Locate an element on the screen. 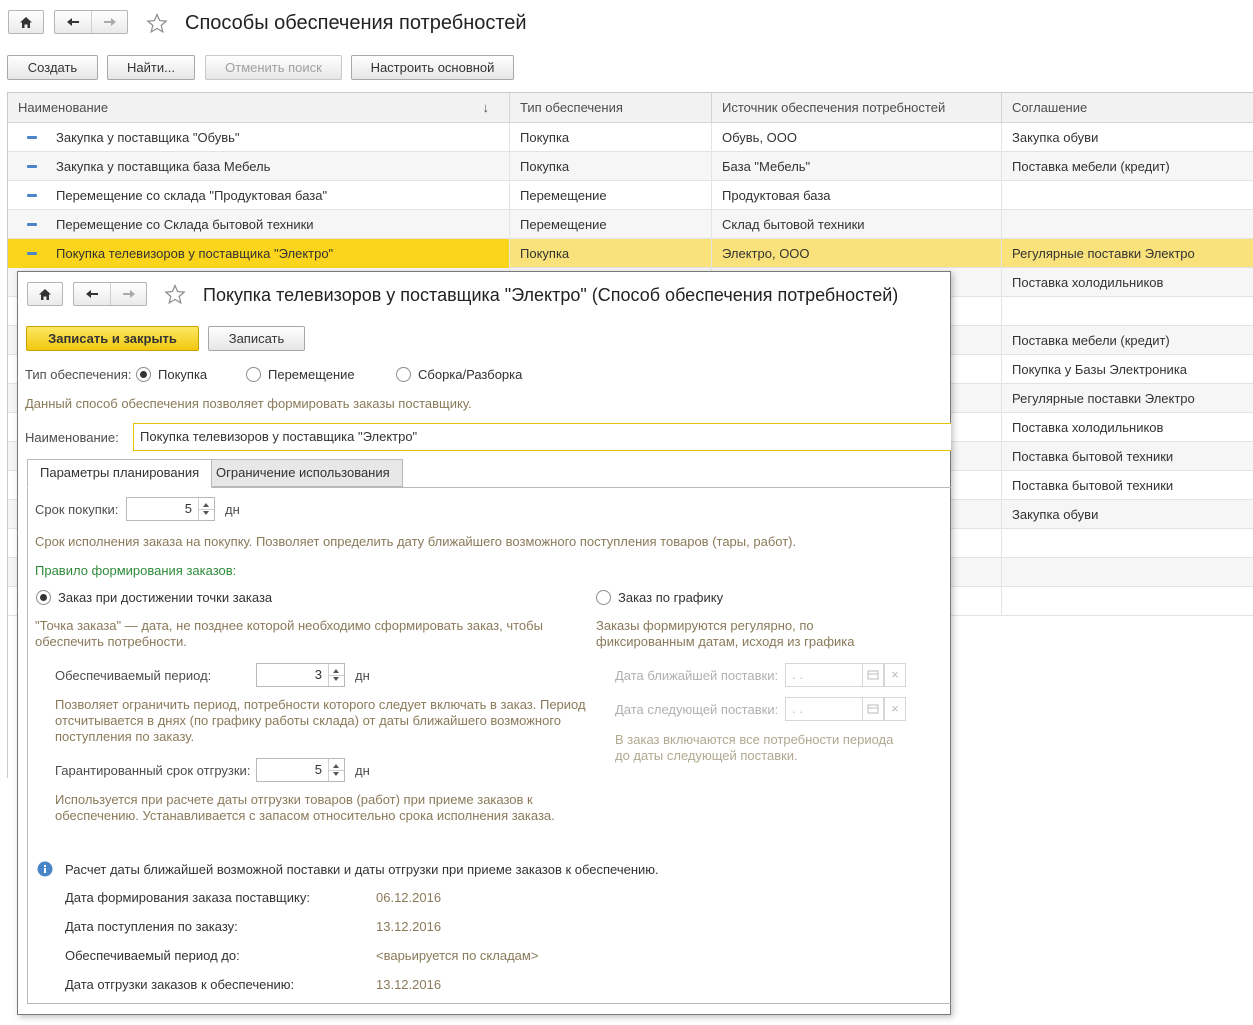 This screenshot has width=1253, height=1025. nearest-delivery-clear-button: × is located at coordinates (895, 675).